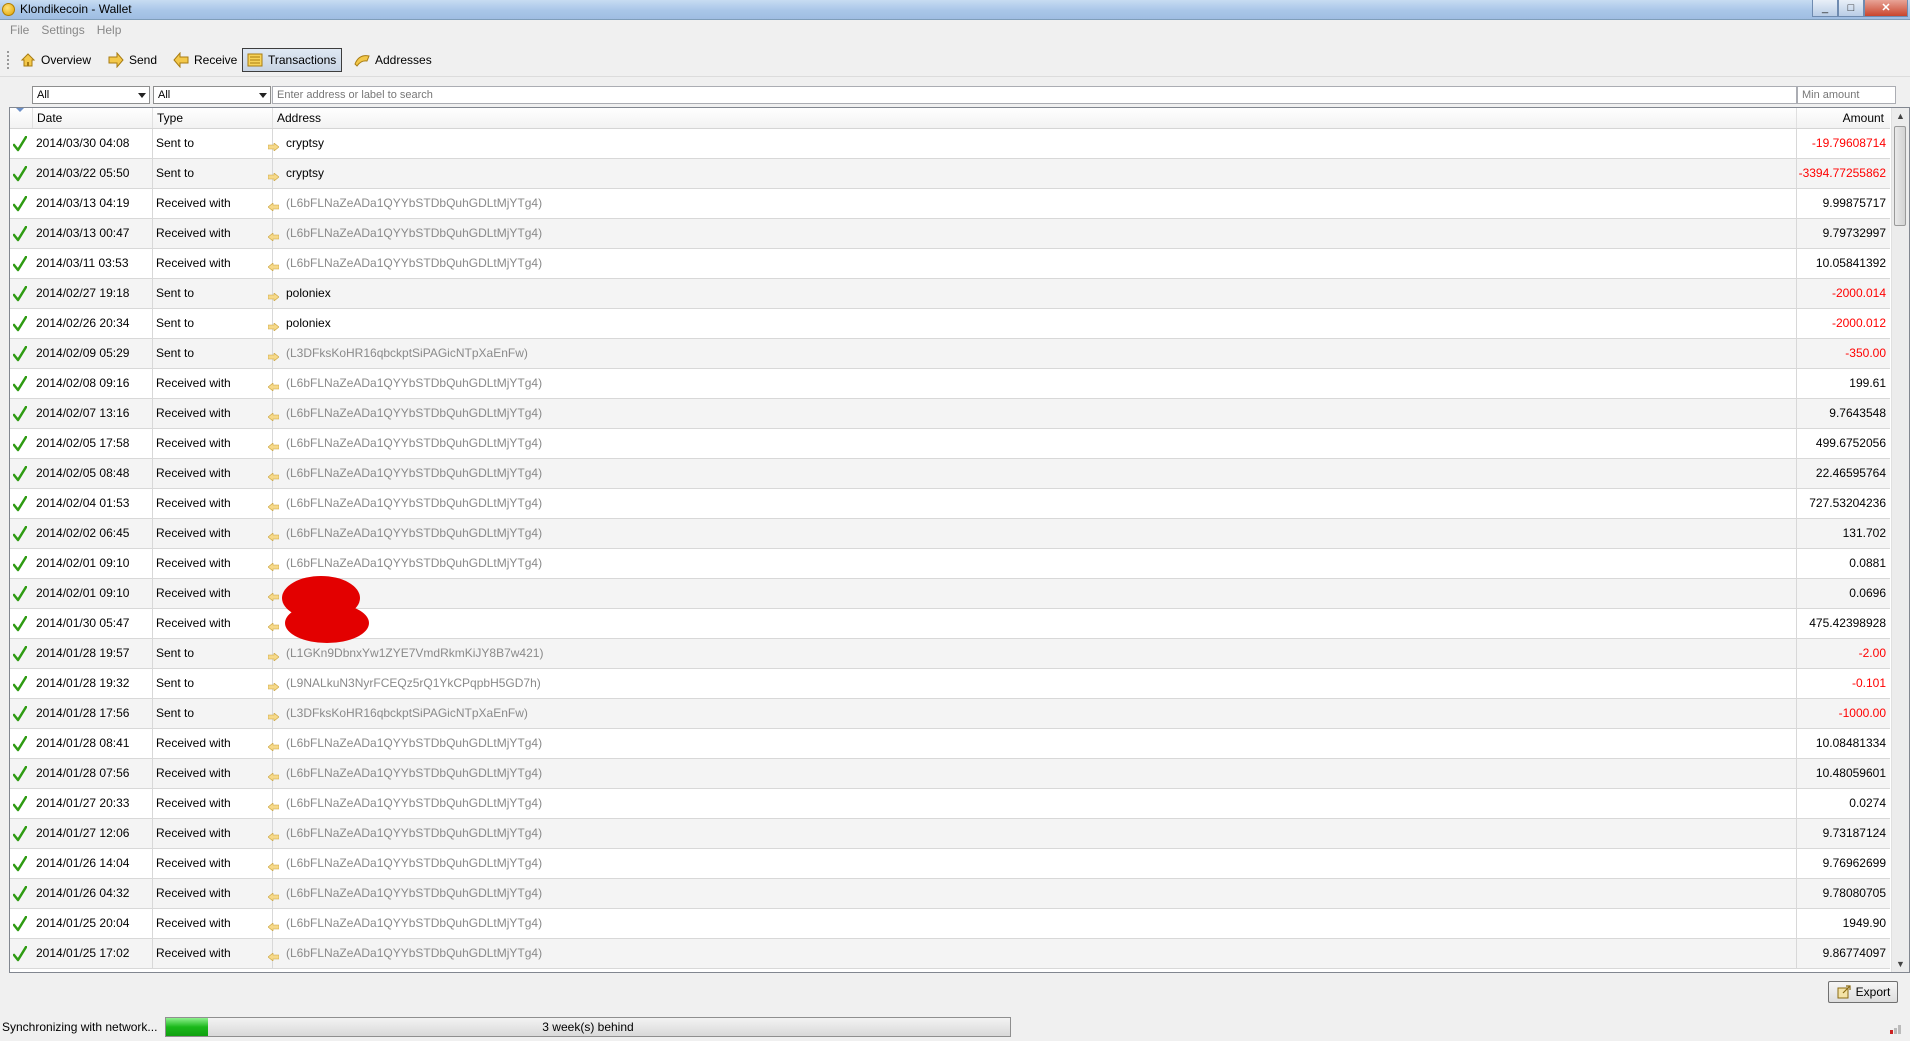  What do you see at coordinates (413, 683) in the screenshot?
I see `cell-address: (L9NALkuN3NyrFCEQz5rQ1YkCPqpbH5GD7h)` at bounding box center [413, 683].